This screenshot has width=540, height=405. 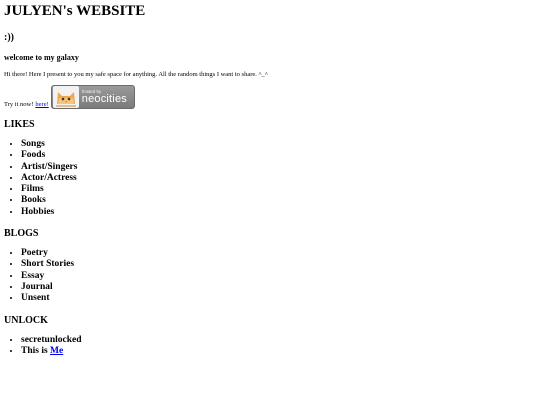 What do you see at coordinates (75, 11) in the screenshot?
I see `site-title: JULYEN's WEBSITE` at bounding box center [75, 11].